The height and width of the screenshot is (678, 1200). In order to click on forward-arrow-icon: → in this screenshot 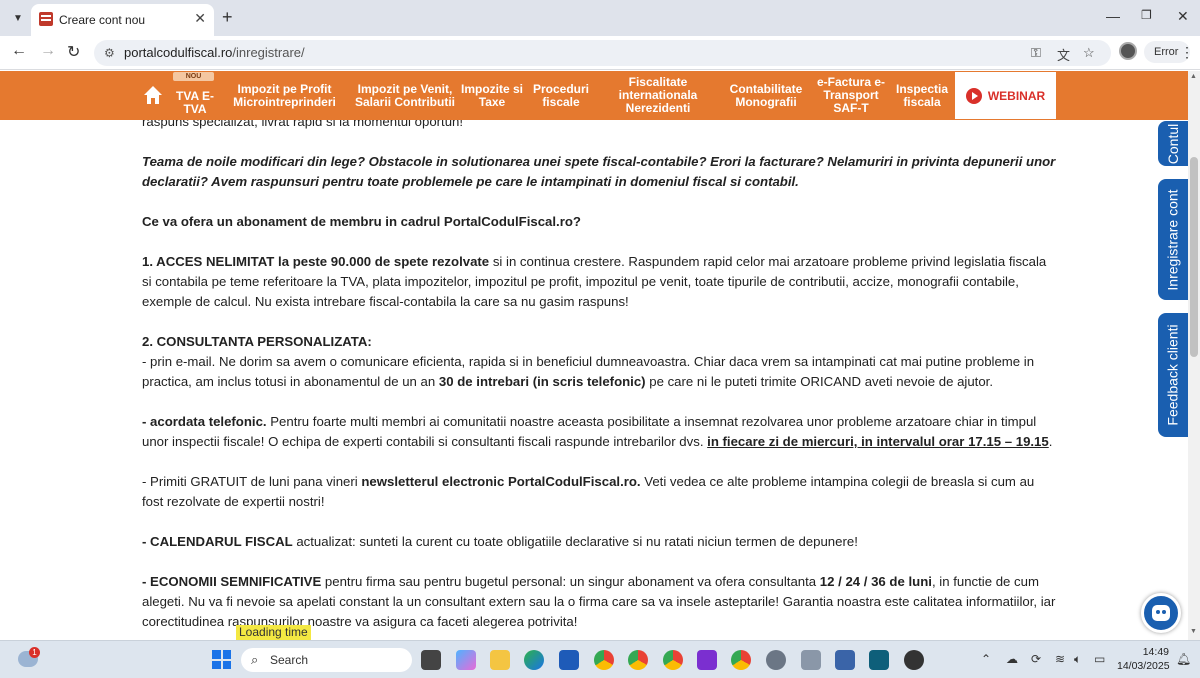, I will do `click(48, 51)`.